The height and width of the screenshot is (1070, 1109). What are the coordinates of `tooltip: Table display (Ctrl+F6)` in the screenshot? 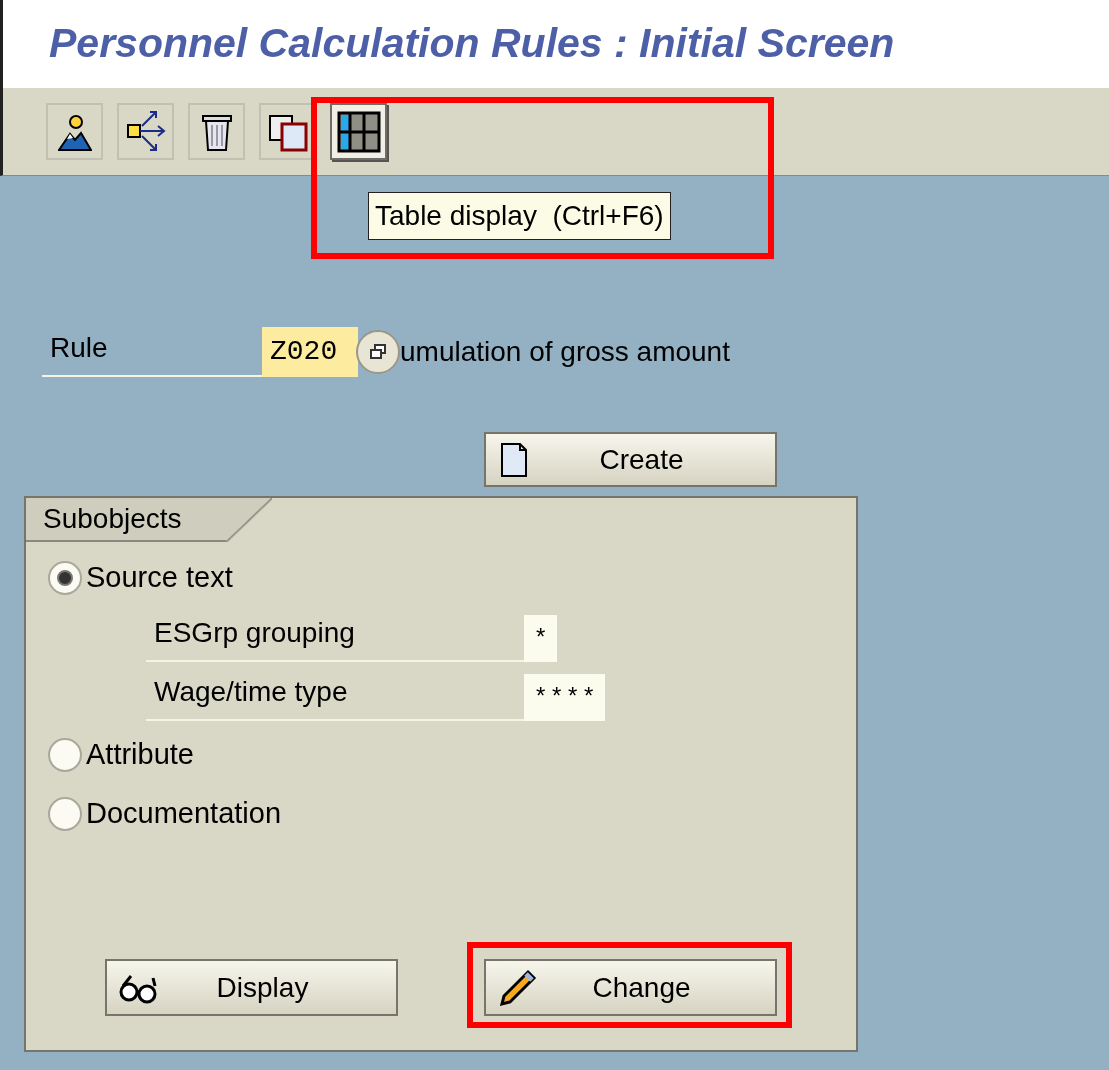 It's located at (519, 216).